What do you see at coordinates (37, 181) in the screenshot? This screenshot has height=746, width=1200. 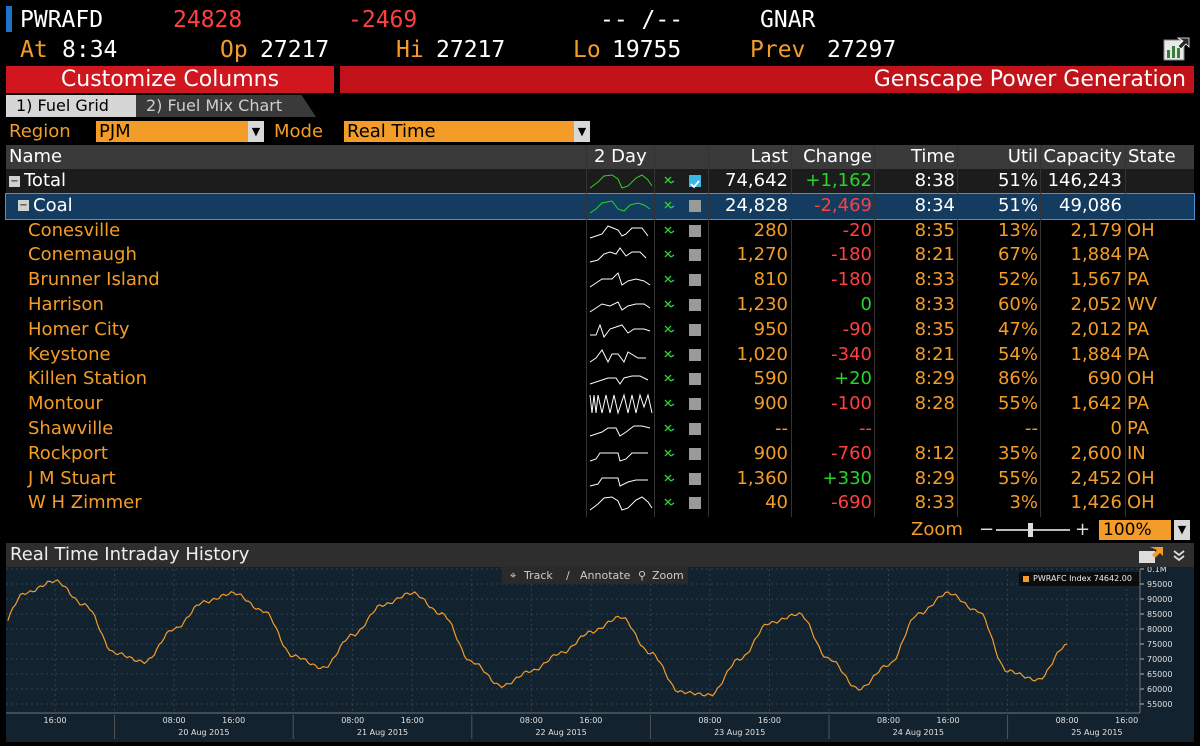 I see `row-name: − Total` at bounding box center [37, 181].